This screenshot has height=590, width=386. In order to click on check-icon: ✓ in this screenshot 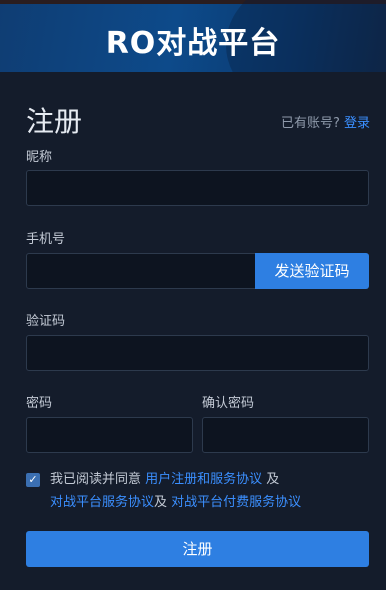, I will do `click(33, 479)`.